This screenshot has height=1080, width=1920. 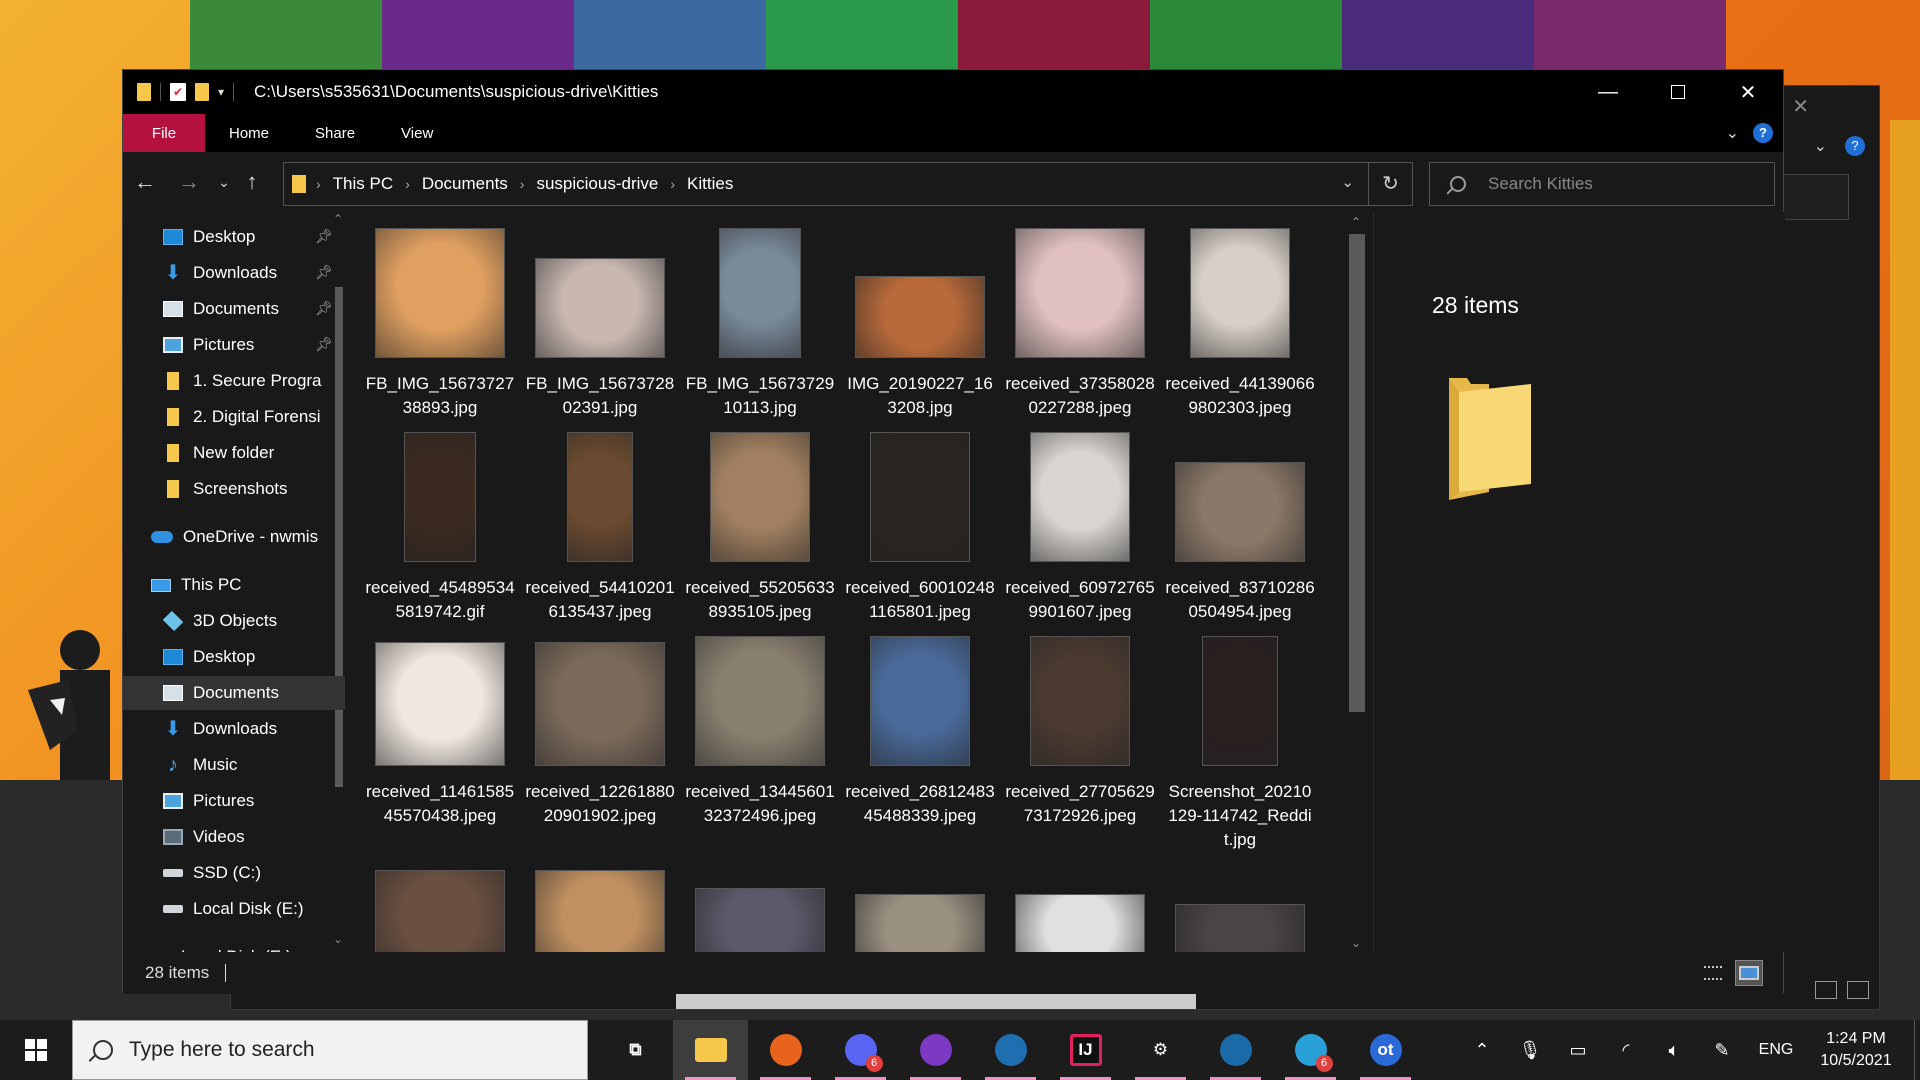 What do you see at coordinates (234, 345) in the screenshot?
I see `sidebar-item-pictures: Pictures 📌︎` at bounding box center [234, 345].